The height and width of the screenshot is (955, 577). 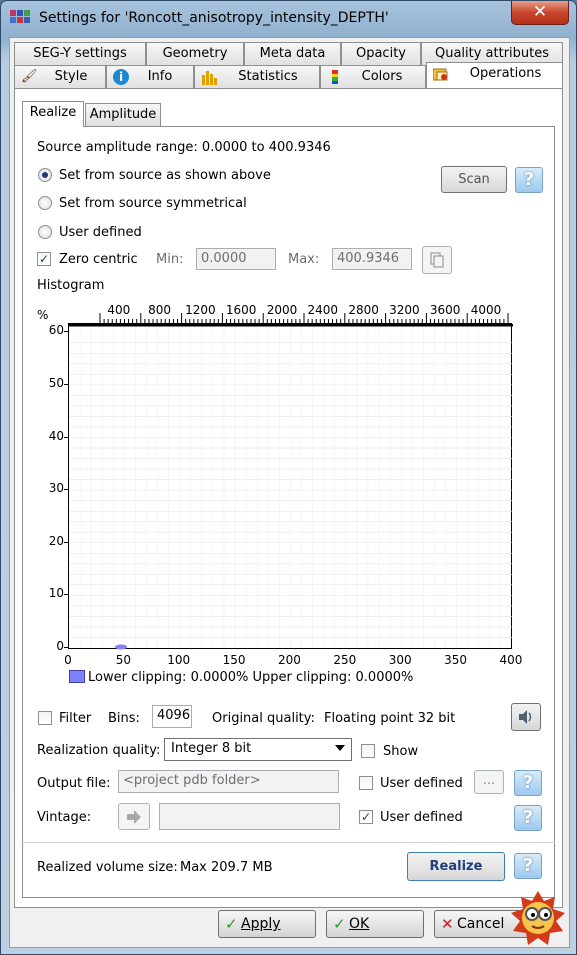 What do you see at coordinates (421, 817) in the screenshot?
I see `vintage-user-defined-label: User defined` at bounding box center [421, 817].